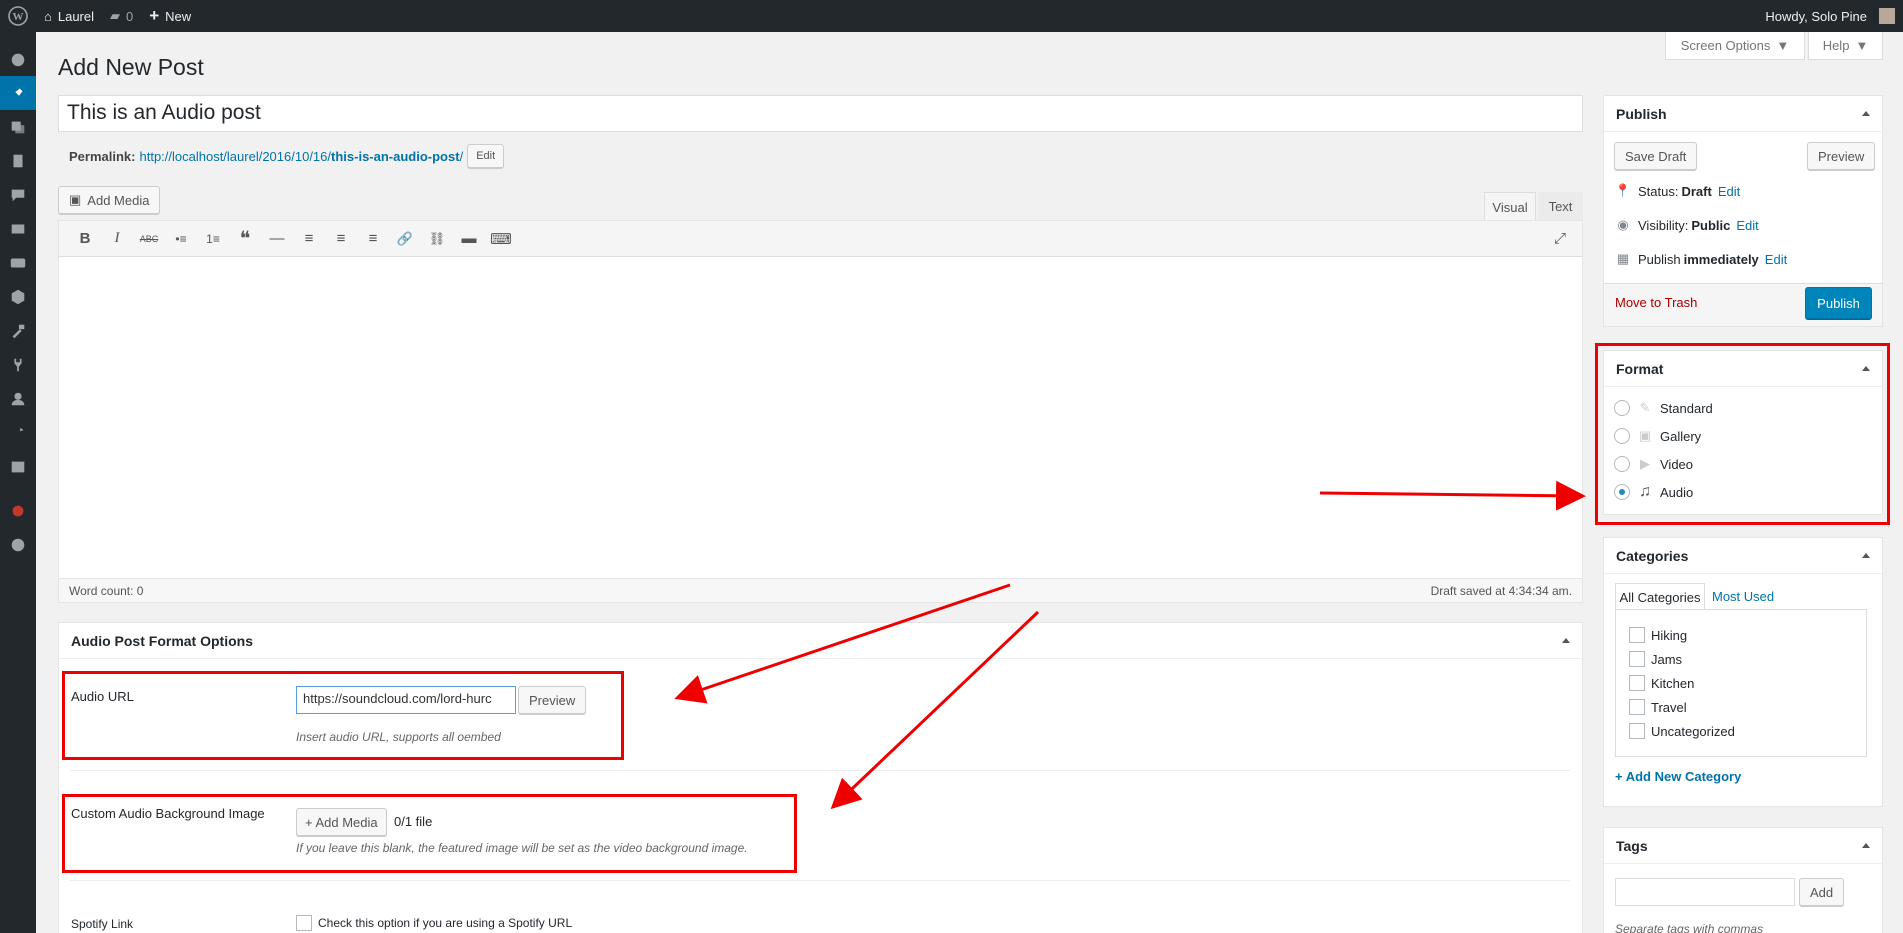  I want to click on horizontal-line-icon: —, so click(277, 239).